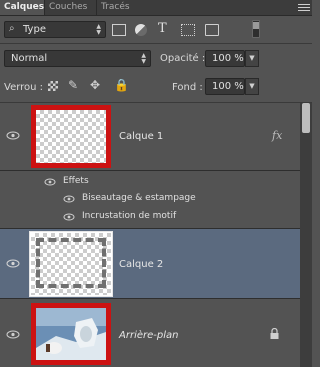 This screenshot has height=367, width=320. I want to click on blend-mode-dropdown: Normal ▲ ▼, so click(77, 58).